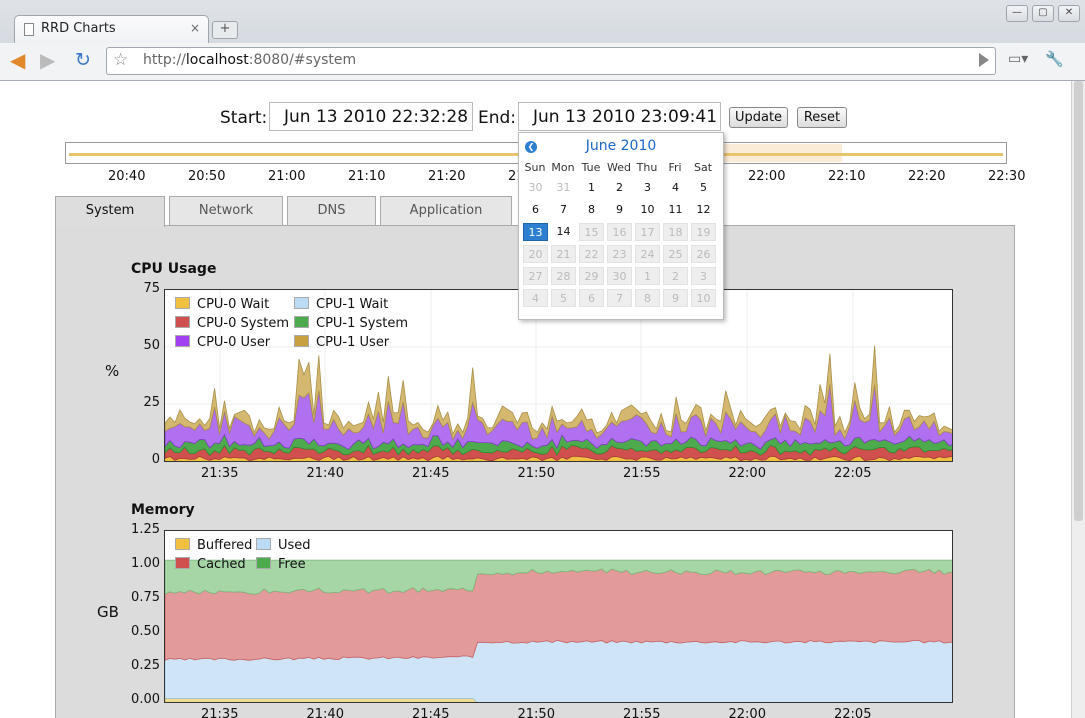 Image resolution: width=1085 pixels, height=718 pixels. Describe the element at coordinates (822, 117) in the screenshot. I see `reset-button: Reset` at that location.